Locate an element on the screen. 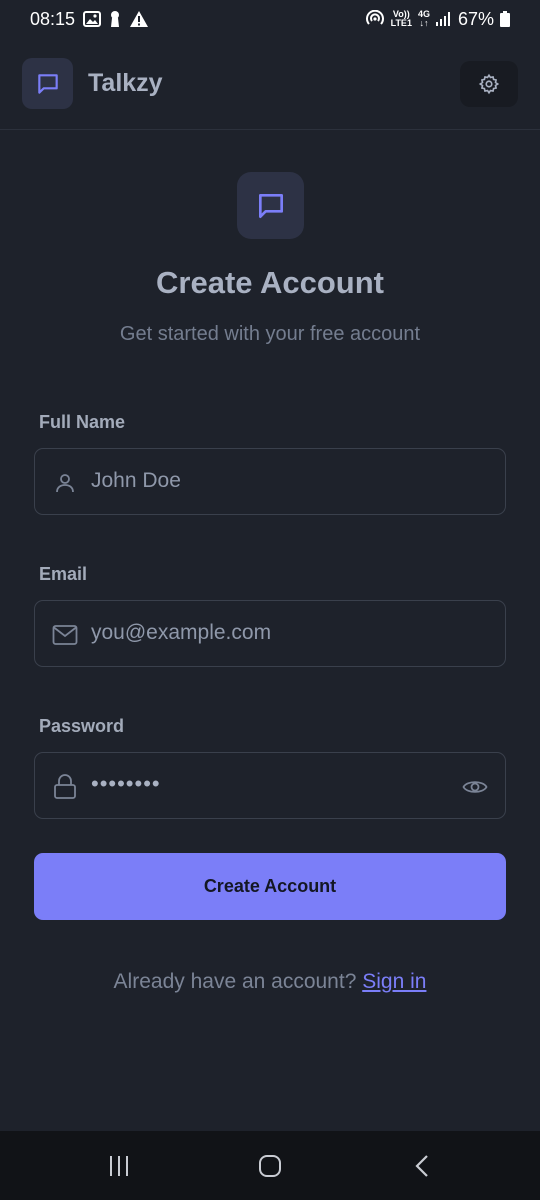 The image size is (540, 1200). hotspot-icon is located at coordinates (374, 17).